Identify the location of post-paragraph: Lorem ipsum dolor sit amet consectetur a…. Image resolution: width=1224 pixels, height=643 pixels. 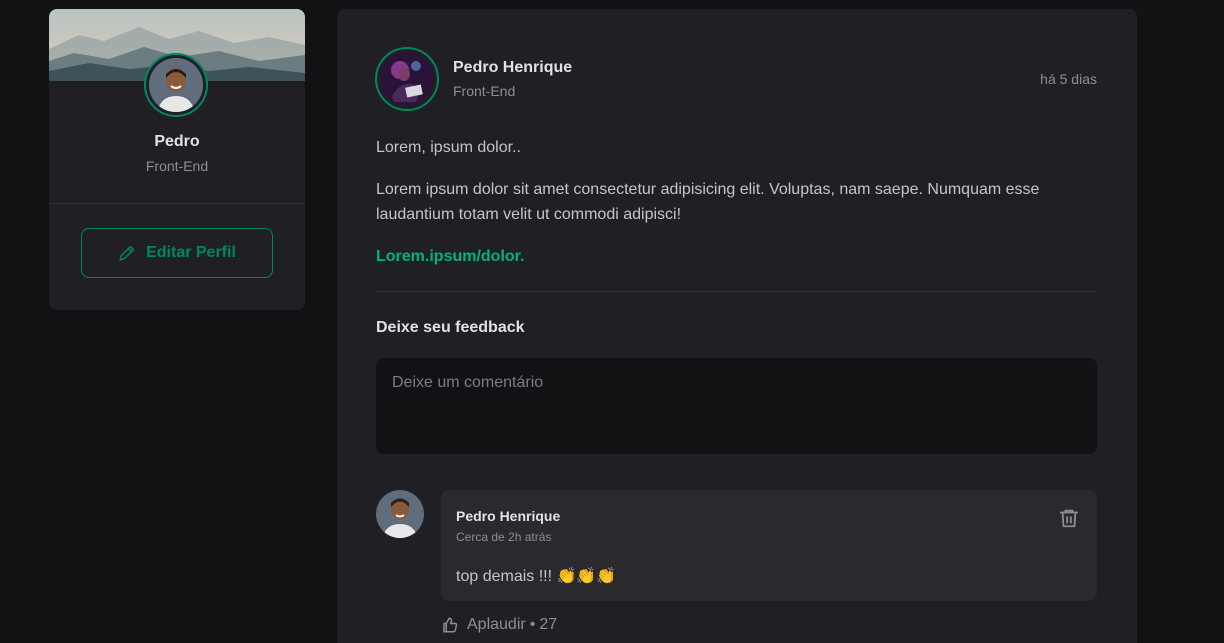
(708, 202).